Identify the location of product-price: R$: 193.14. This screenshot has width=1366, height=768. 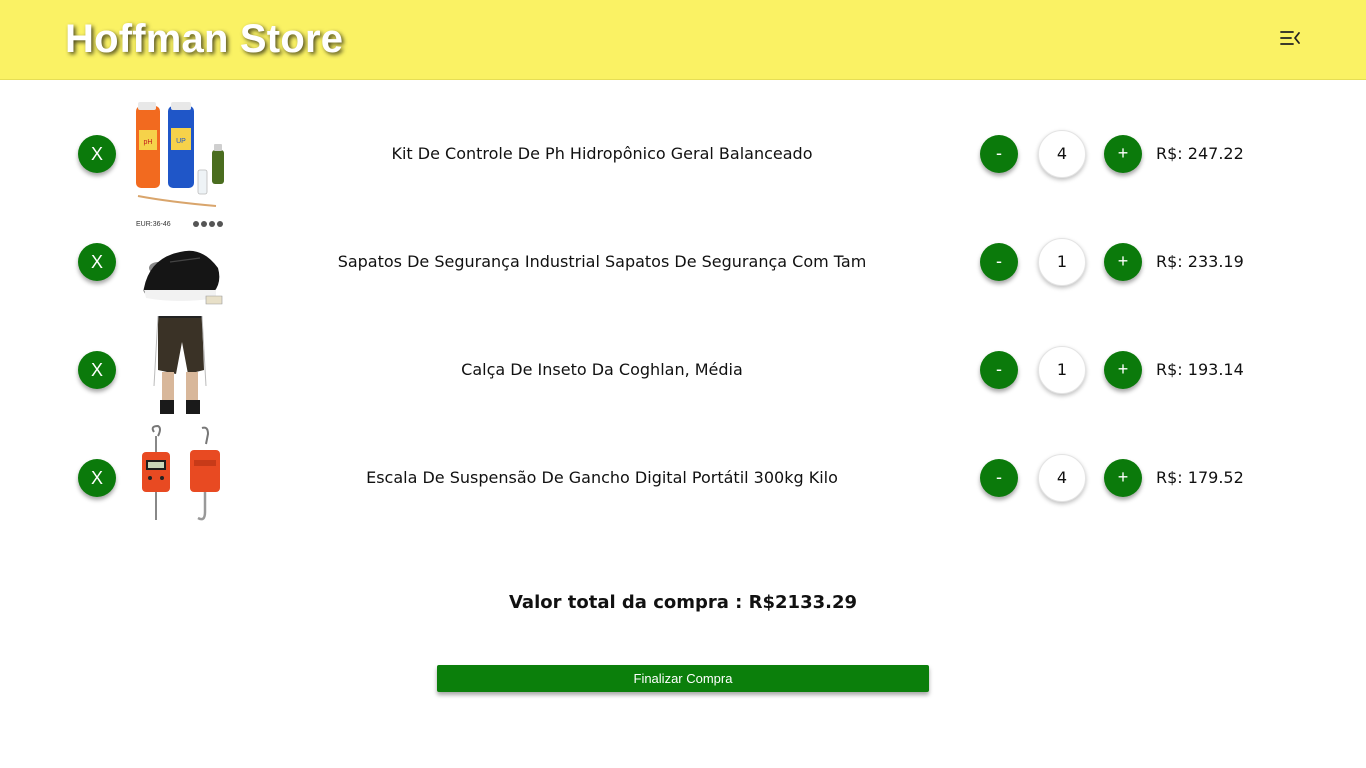
(1200, 369).